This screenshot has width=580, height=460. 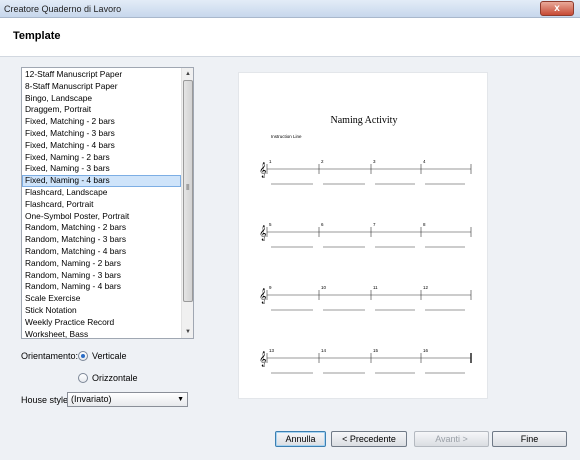 I want to click on chevron-down-icon: ▼, so click(x=180, y=399).